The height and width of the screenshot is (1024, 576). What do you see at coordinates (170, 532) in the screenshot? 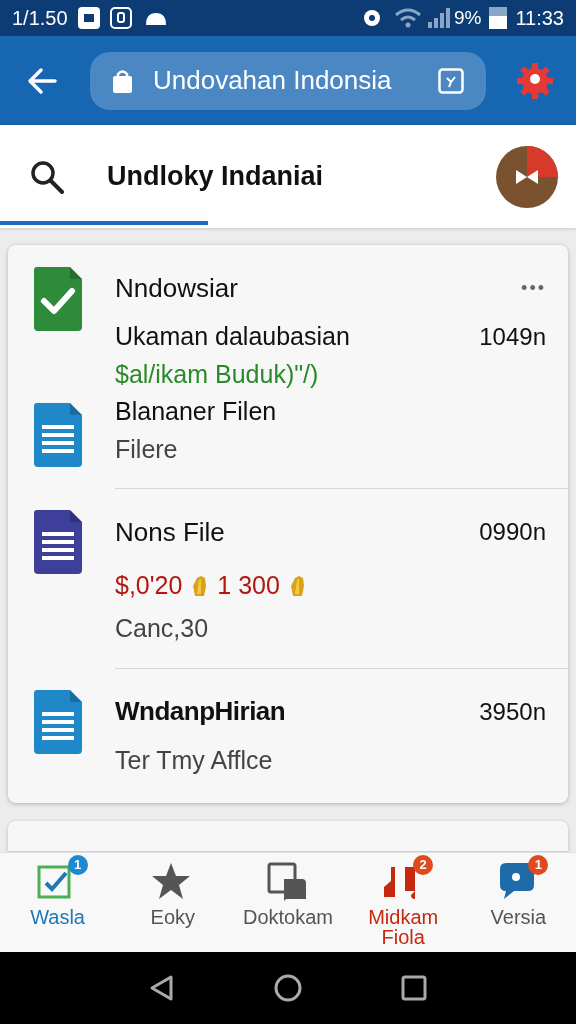
I see `file-title: Nons File` at bounding box center [170, 532].